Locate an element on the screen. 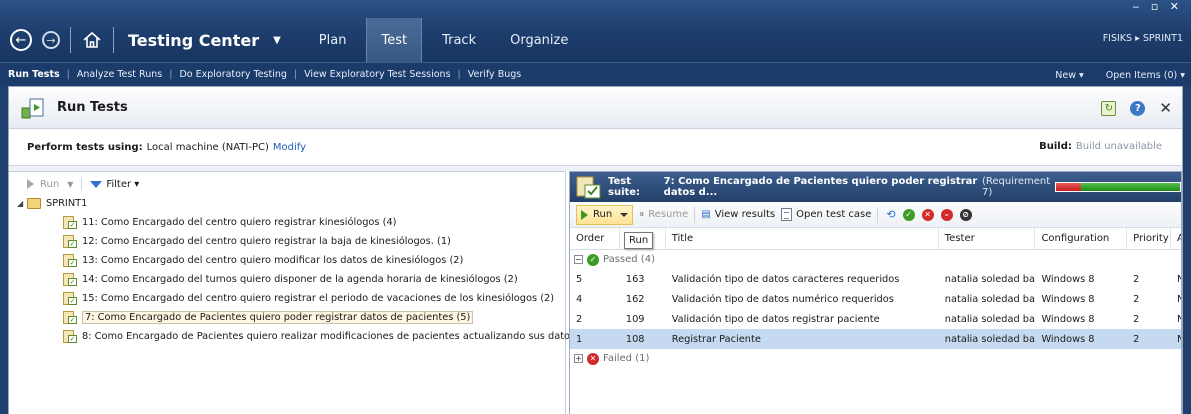 This screenshot has height=414, width=1191. run-icon is located at coordinates (584, 214).